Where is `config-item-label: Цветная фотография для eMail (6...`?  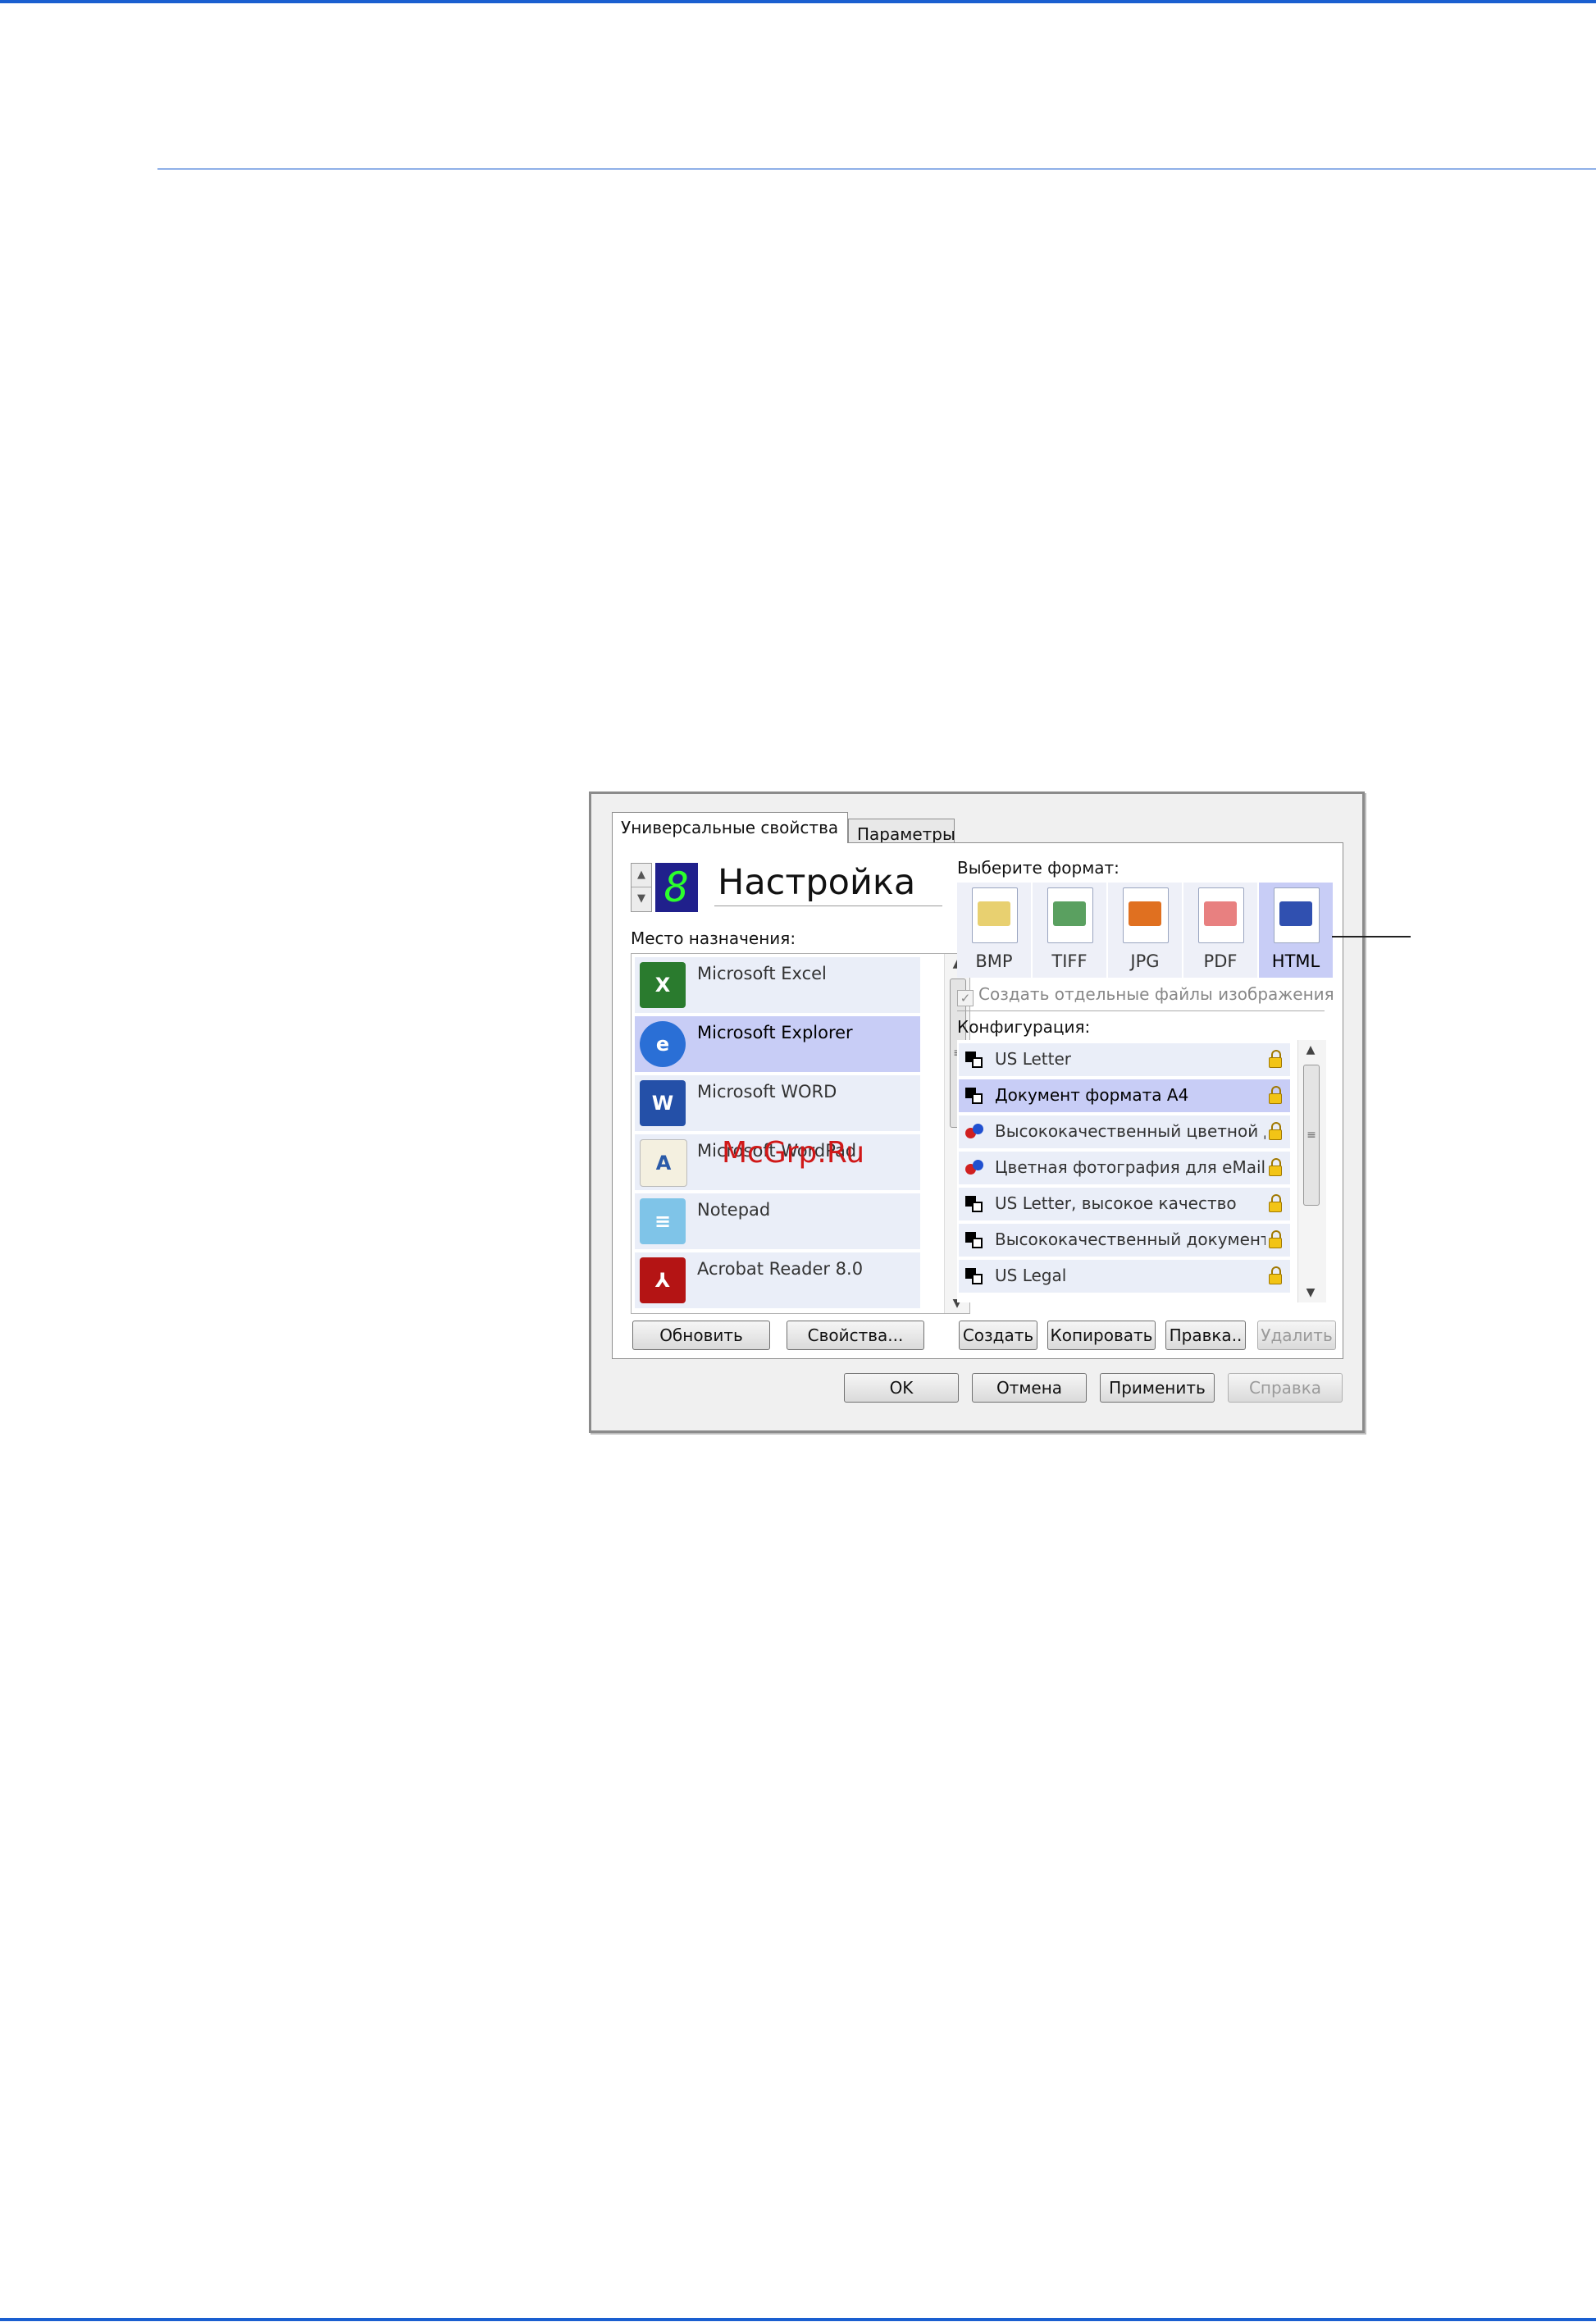
config-item-label: Цветная фотография для eMail (6... is located at coordinates (1130, 1167).